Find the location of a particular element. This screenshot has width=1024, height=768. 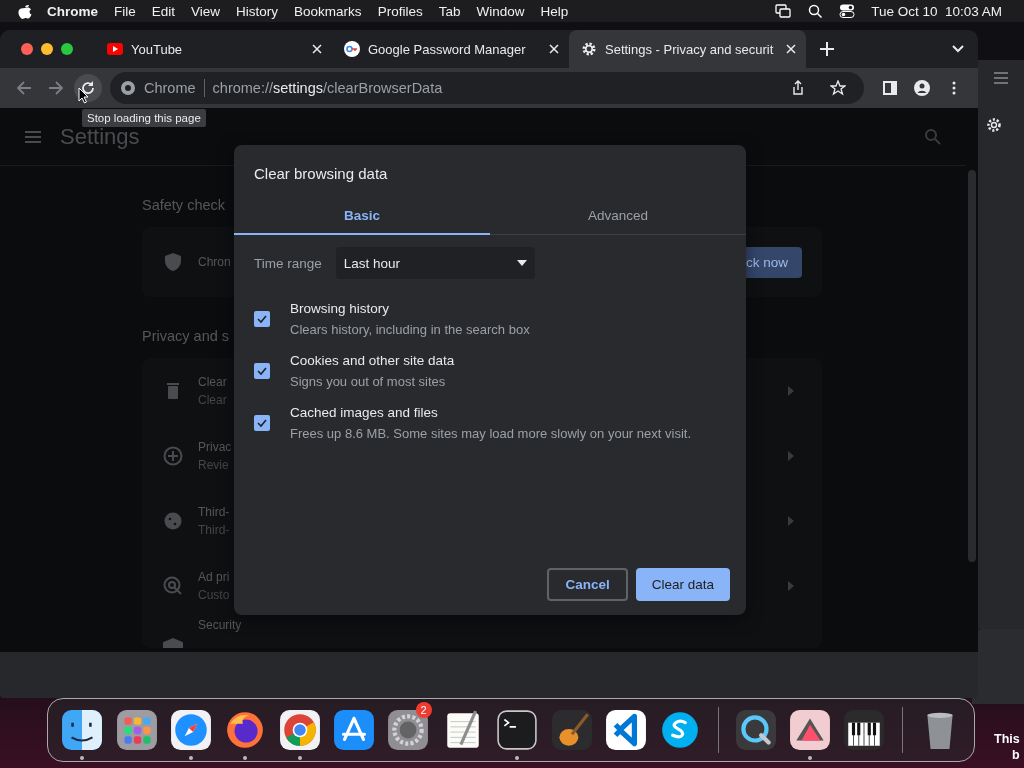

two-tone-app-icon is located at coordinates (82, 730).